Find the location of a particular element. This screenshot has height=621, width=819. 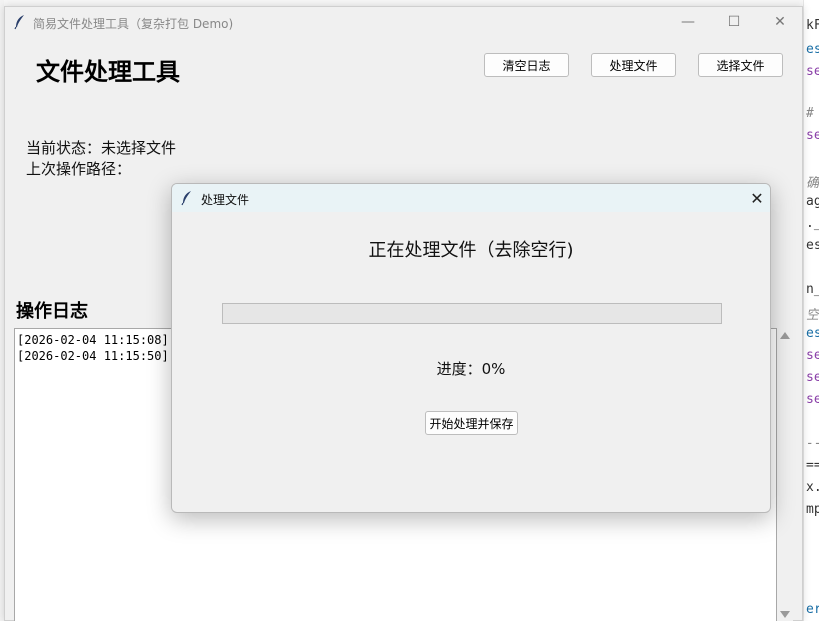

code-fragment: x. is located at coordinates (812, 487).